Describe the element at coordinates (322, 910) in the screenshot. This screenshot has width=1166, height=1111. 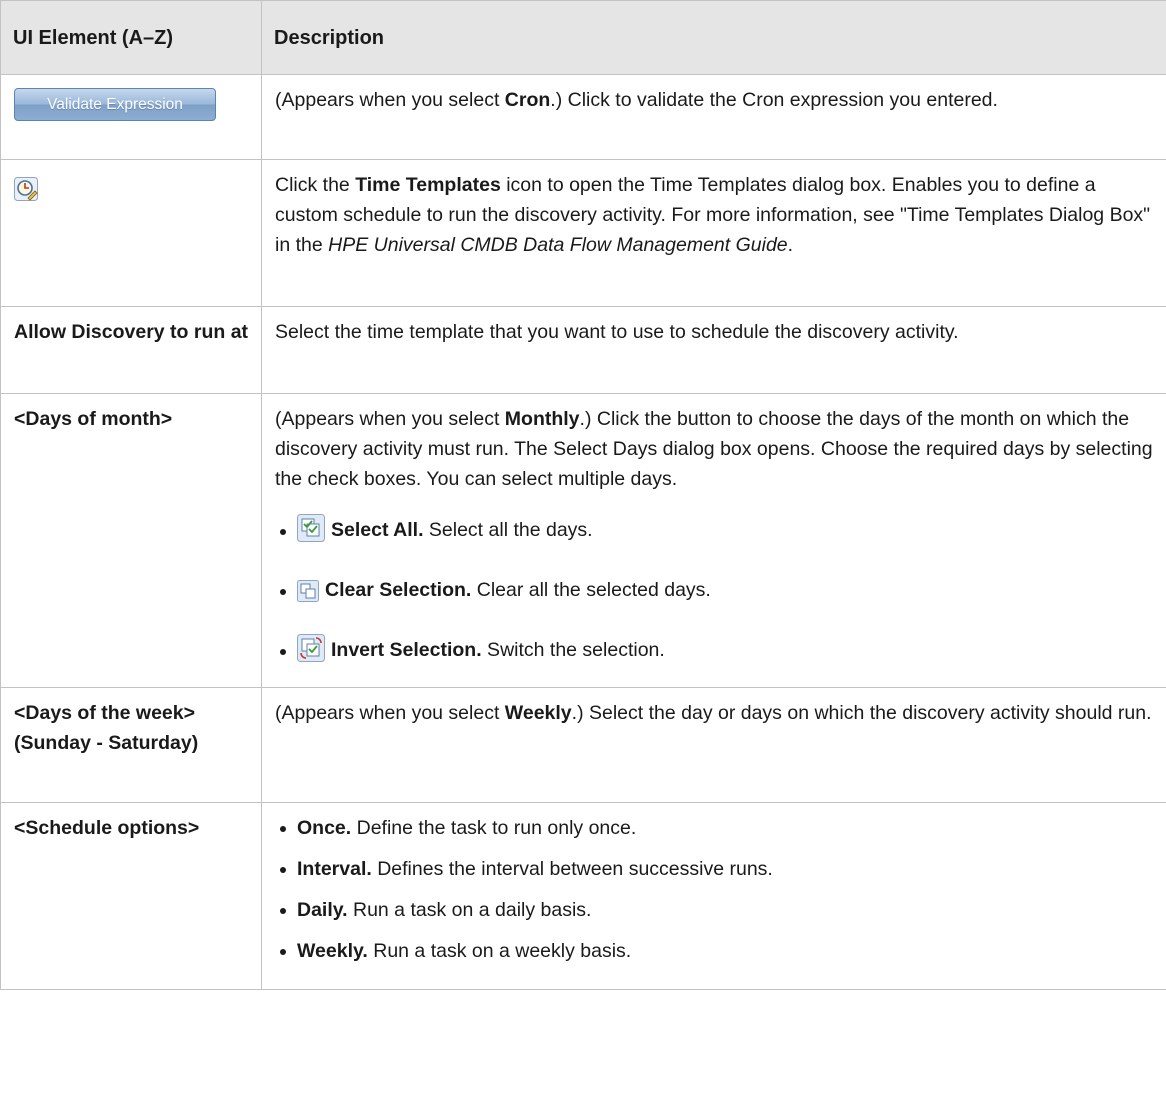
I see `item-bold: Daily.` at that location.